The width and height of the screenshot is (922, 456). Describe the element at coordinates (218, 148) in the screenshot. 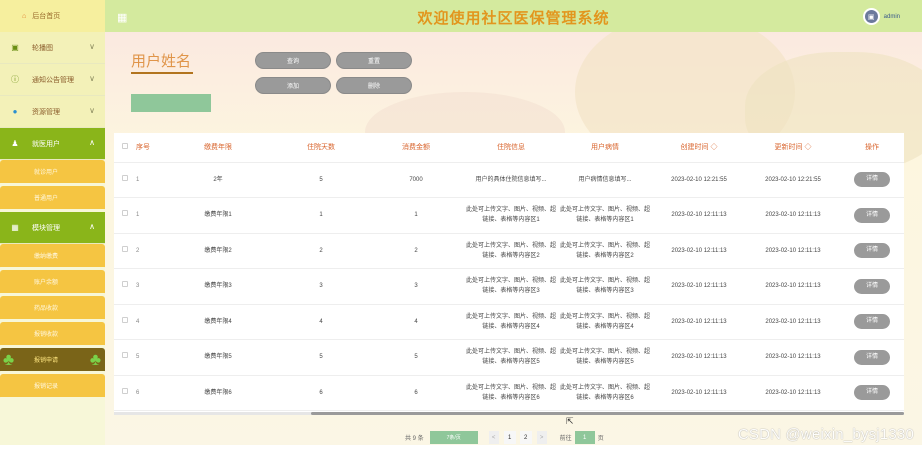

I see `column-header: 缴费年限` at that location.